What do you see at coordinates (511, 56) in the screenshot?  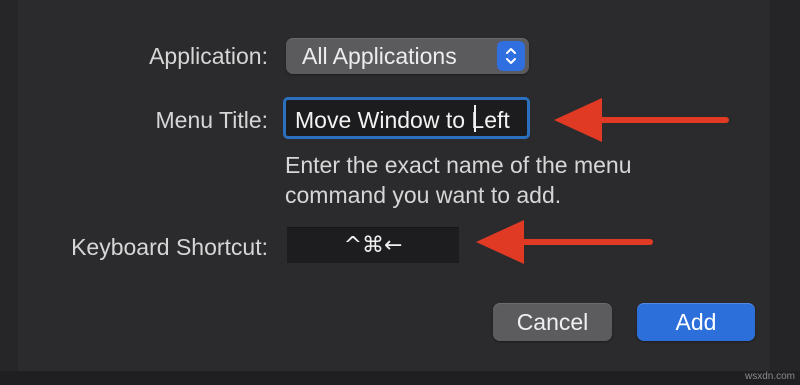 I see `chevron-up-down-icon` at bounding box center [511, 56].